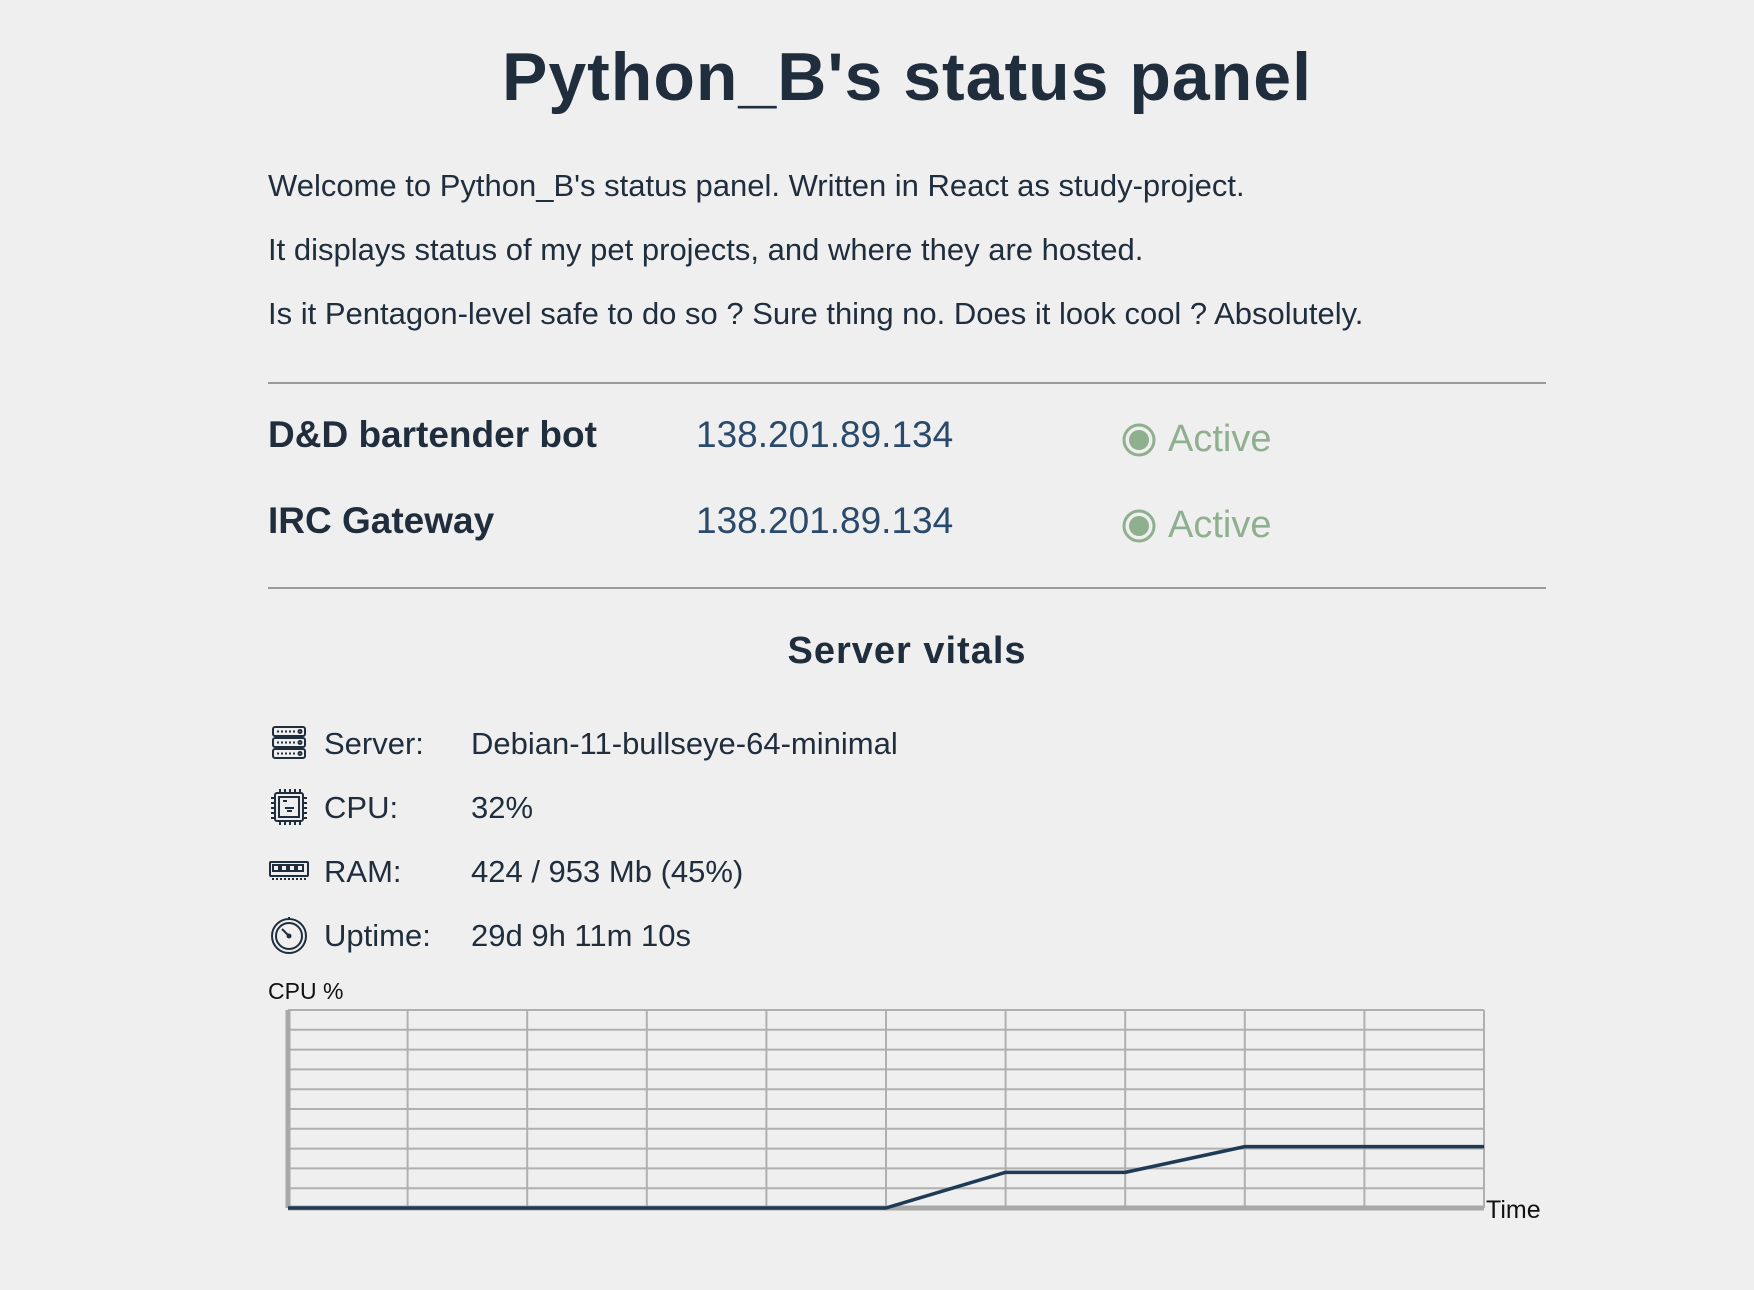 The image size is (1754, 1290). What do you see at coordinates (289, 807) in the screenshot?
I see `cpu-icon` at bounding box center [289, 807].